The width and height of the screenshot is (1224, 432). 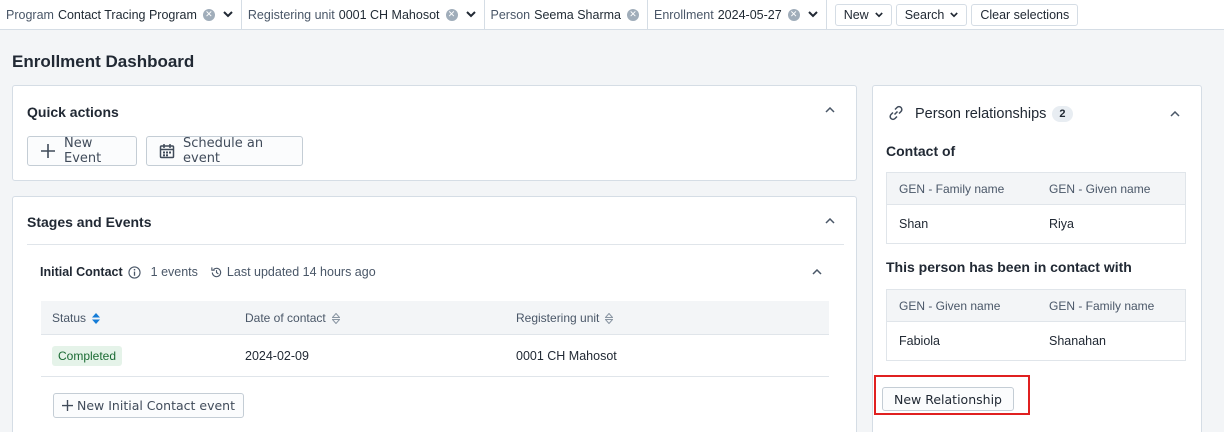 What do you see at coordinates (830, 221) in the screenshot?
I see `collapse-stages-icon` at bounding box center [830, 221].